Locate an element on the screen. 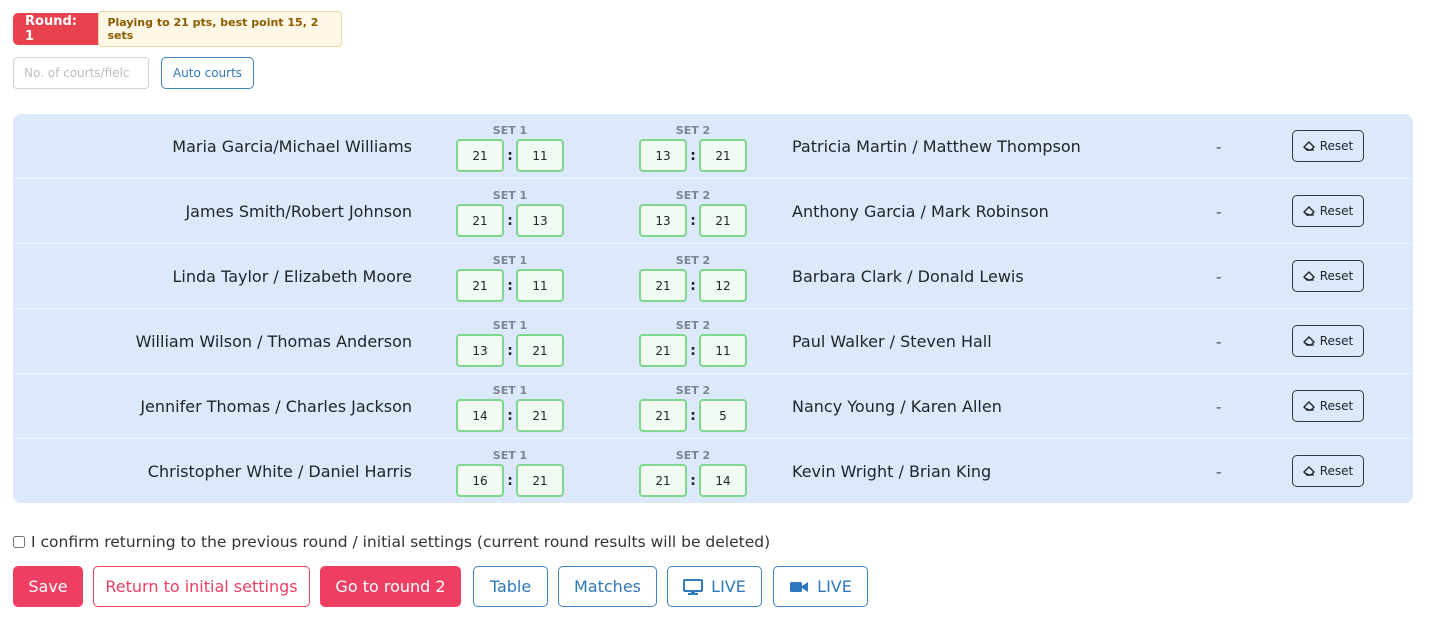 The image size is (1429, 618). set-1-block: SET 1 16 : 21 is located at coordinates (510, 472).